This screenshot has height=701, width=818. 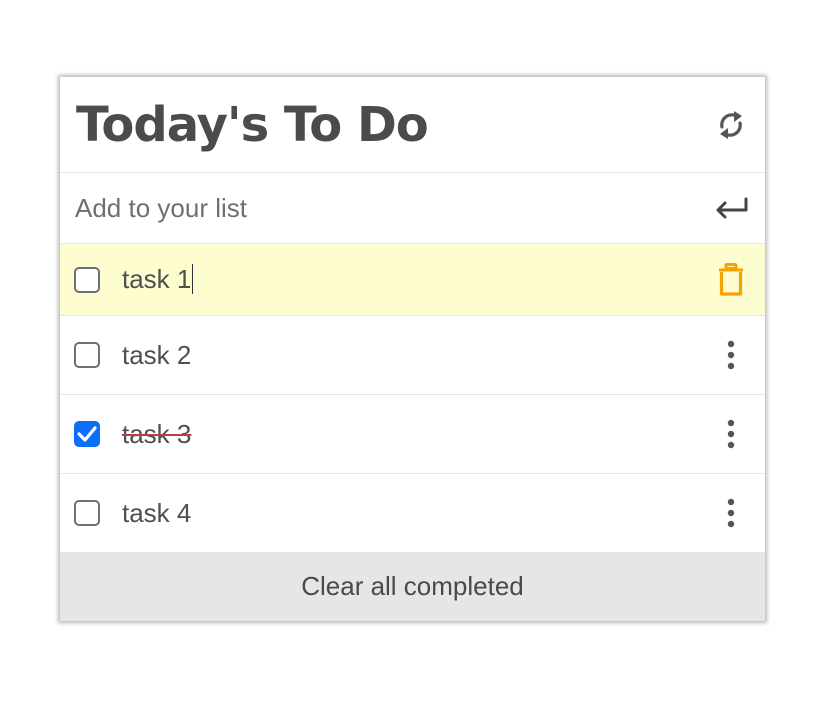 What do you see at coordinates (417, 279) in the screenshot?
I see `task-label: task 1` at bounding box center [417, 279].